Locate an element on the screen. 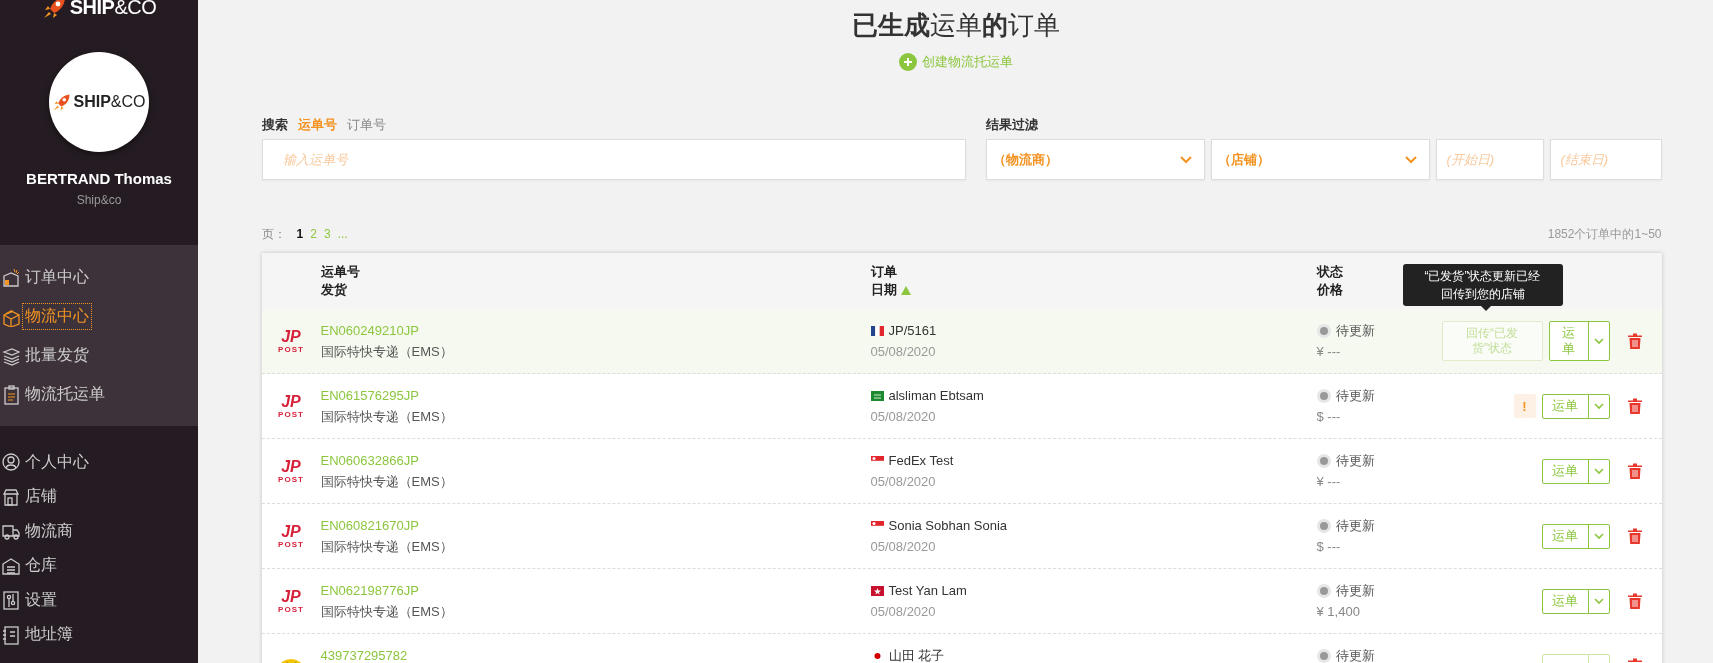 This screenshot has width=1713, height=663. sidebar-item: 个人中心 is located at coordinates (99, 462).